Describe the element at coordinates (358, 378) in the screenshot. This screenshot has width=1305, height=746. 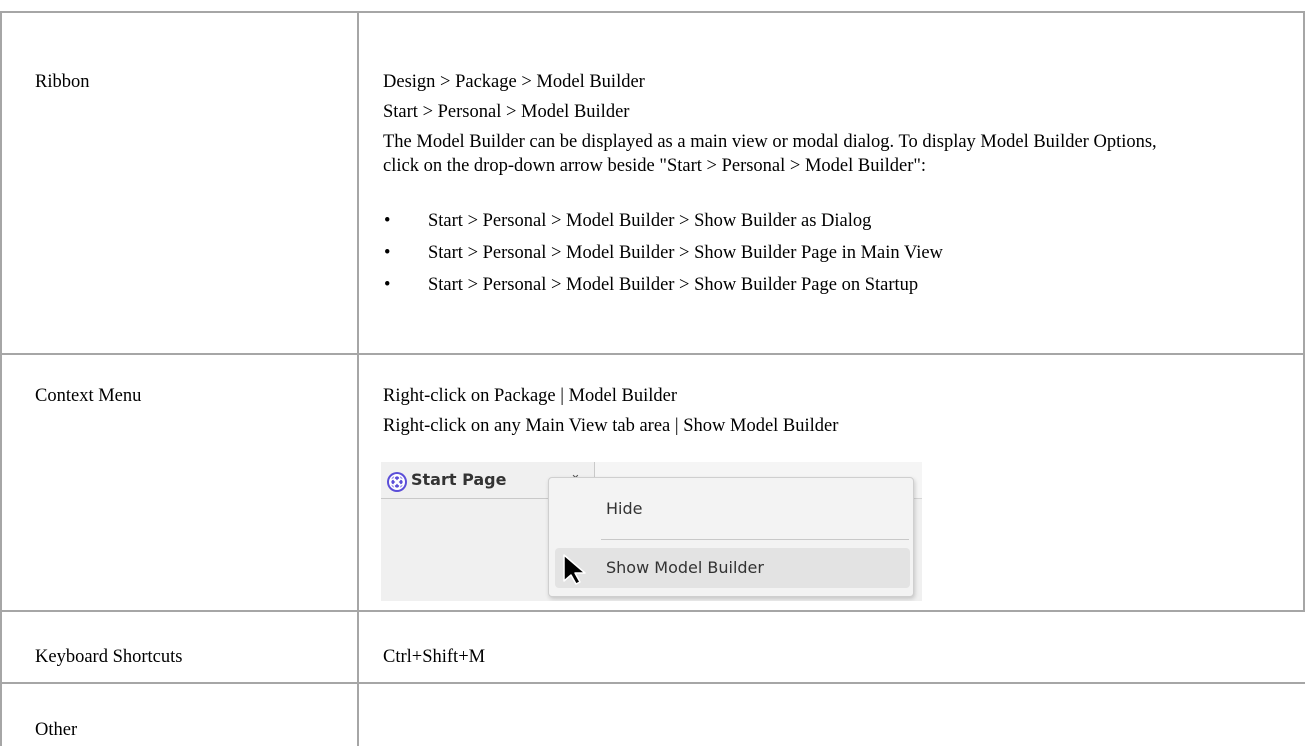
I see `table-column-divider` at that location.